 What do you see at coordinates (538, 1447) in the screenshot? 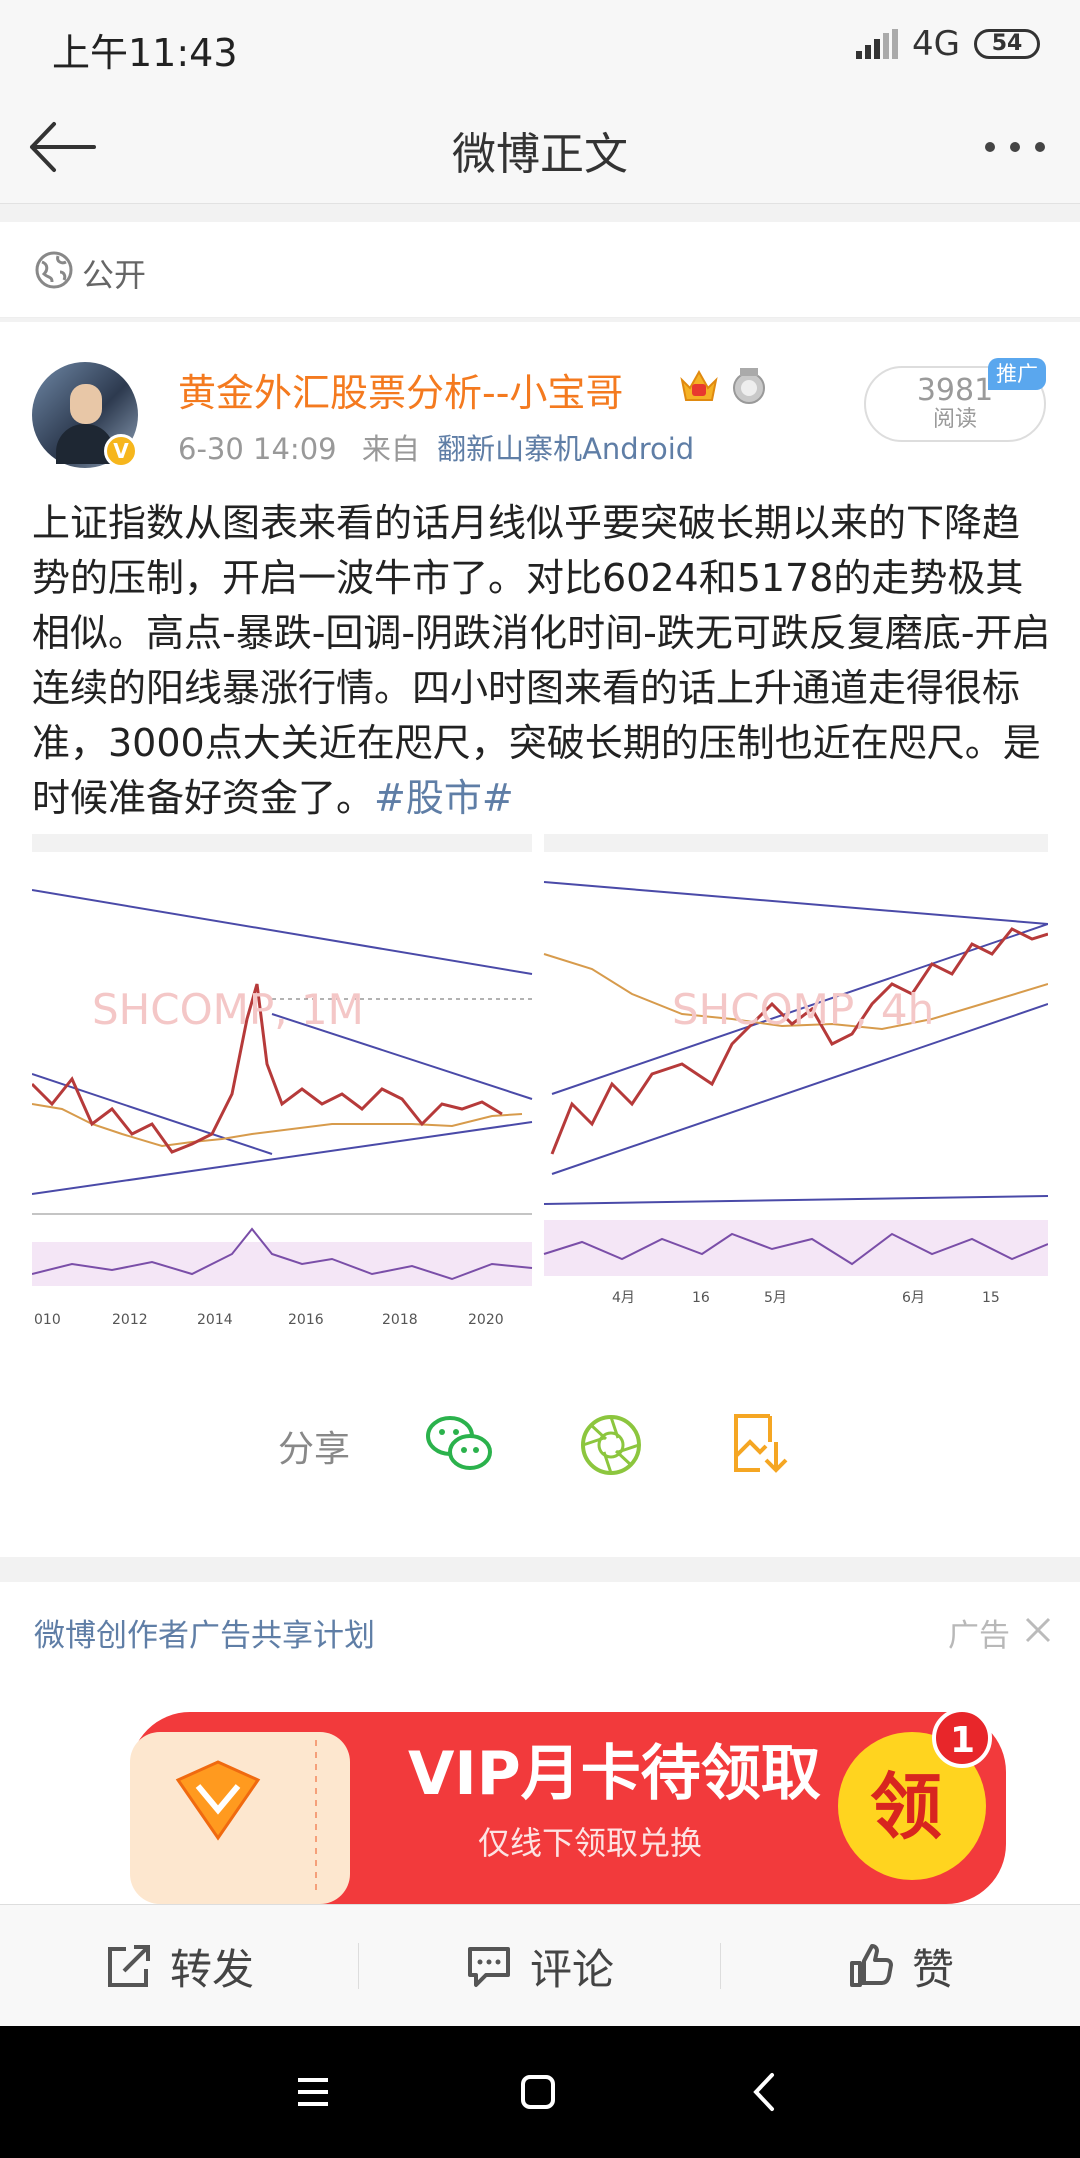
I see `share-row: 分享` at bounding box center [538, 1447].